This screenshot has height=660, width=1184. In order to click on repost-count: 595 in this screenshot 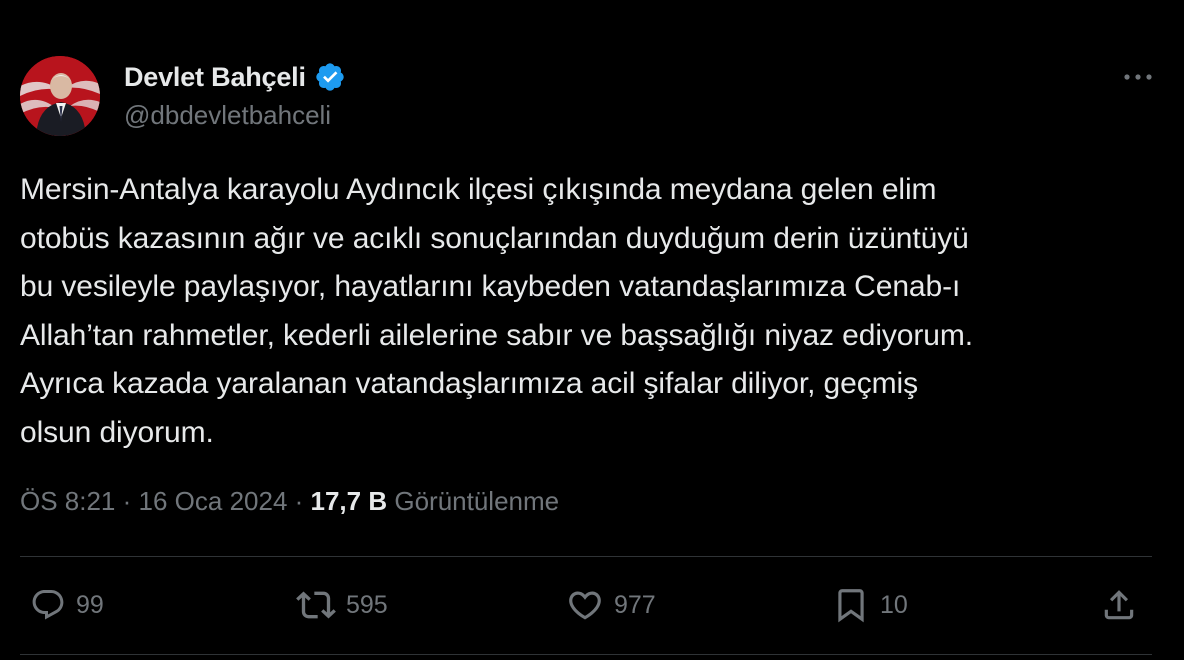, I will do `click(367, 604)`.